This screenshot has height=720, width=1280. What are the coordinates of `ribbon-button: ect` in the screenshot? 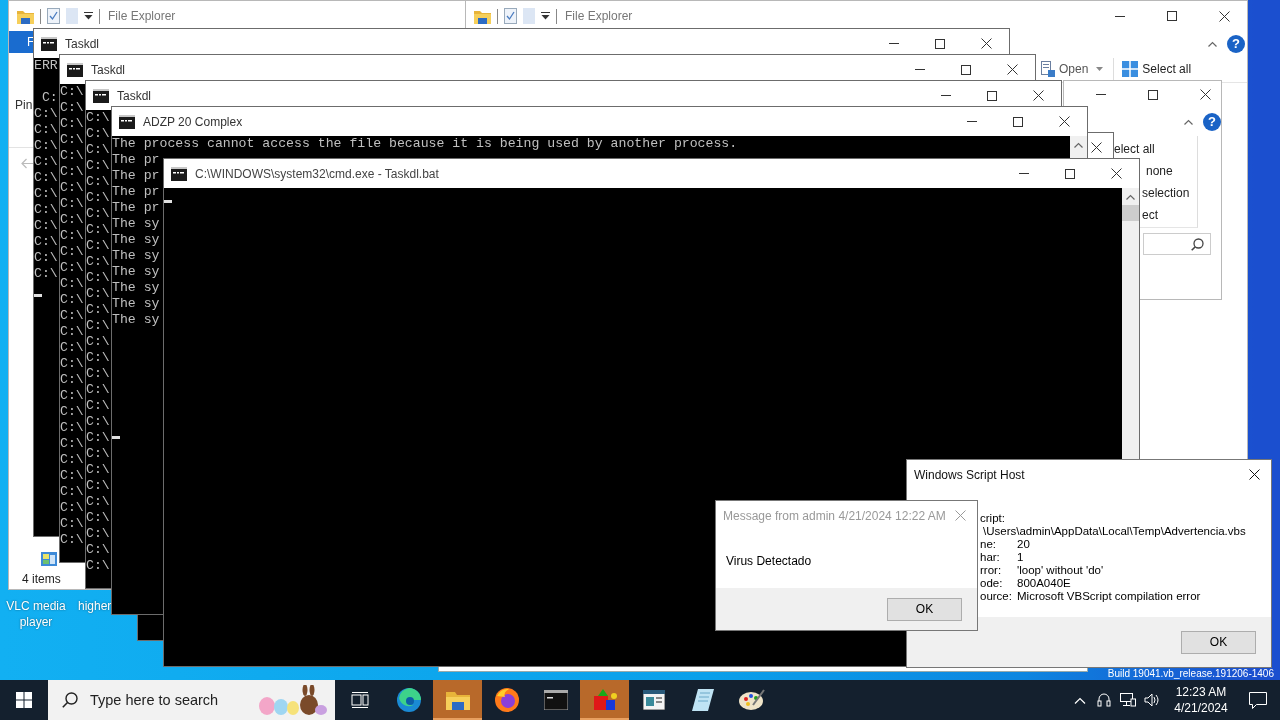 It's located at (1169, 215).